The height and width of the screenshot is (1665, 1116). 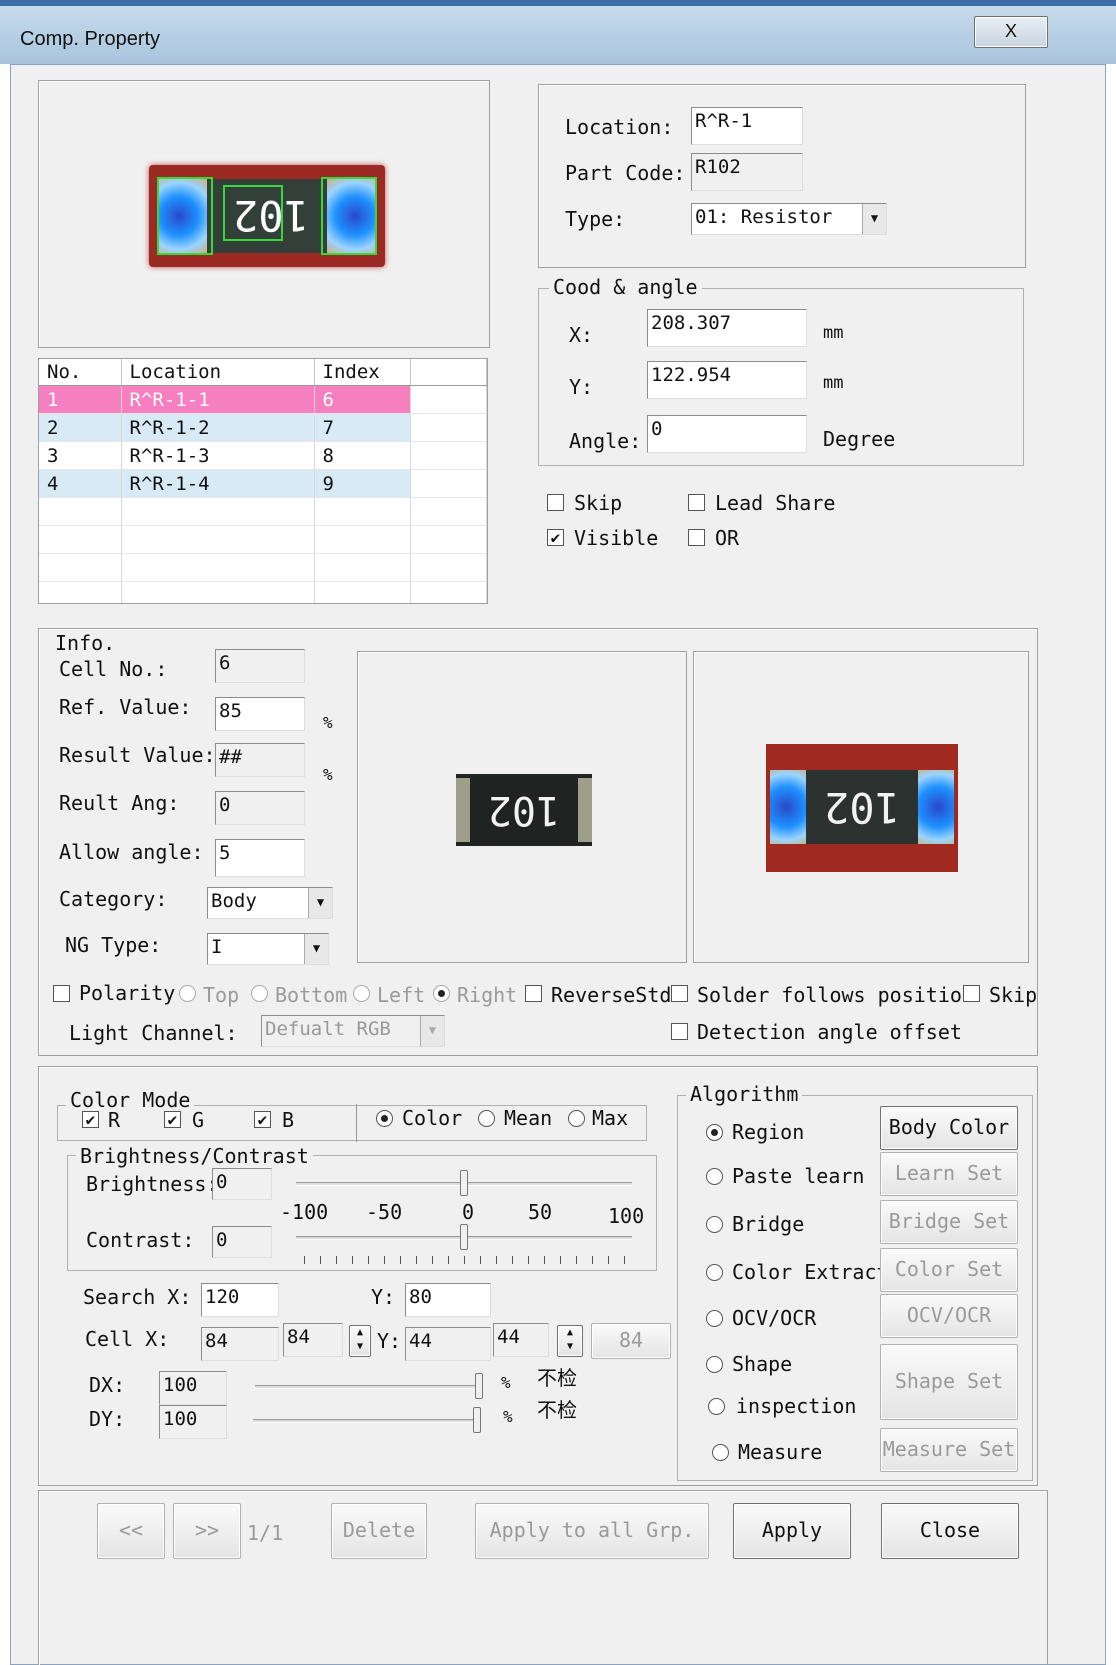 What do you see at coordinates (242, 1242) in the screenshot?
I see `contrast-field: 0` at bounding box center [242, 1242].